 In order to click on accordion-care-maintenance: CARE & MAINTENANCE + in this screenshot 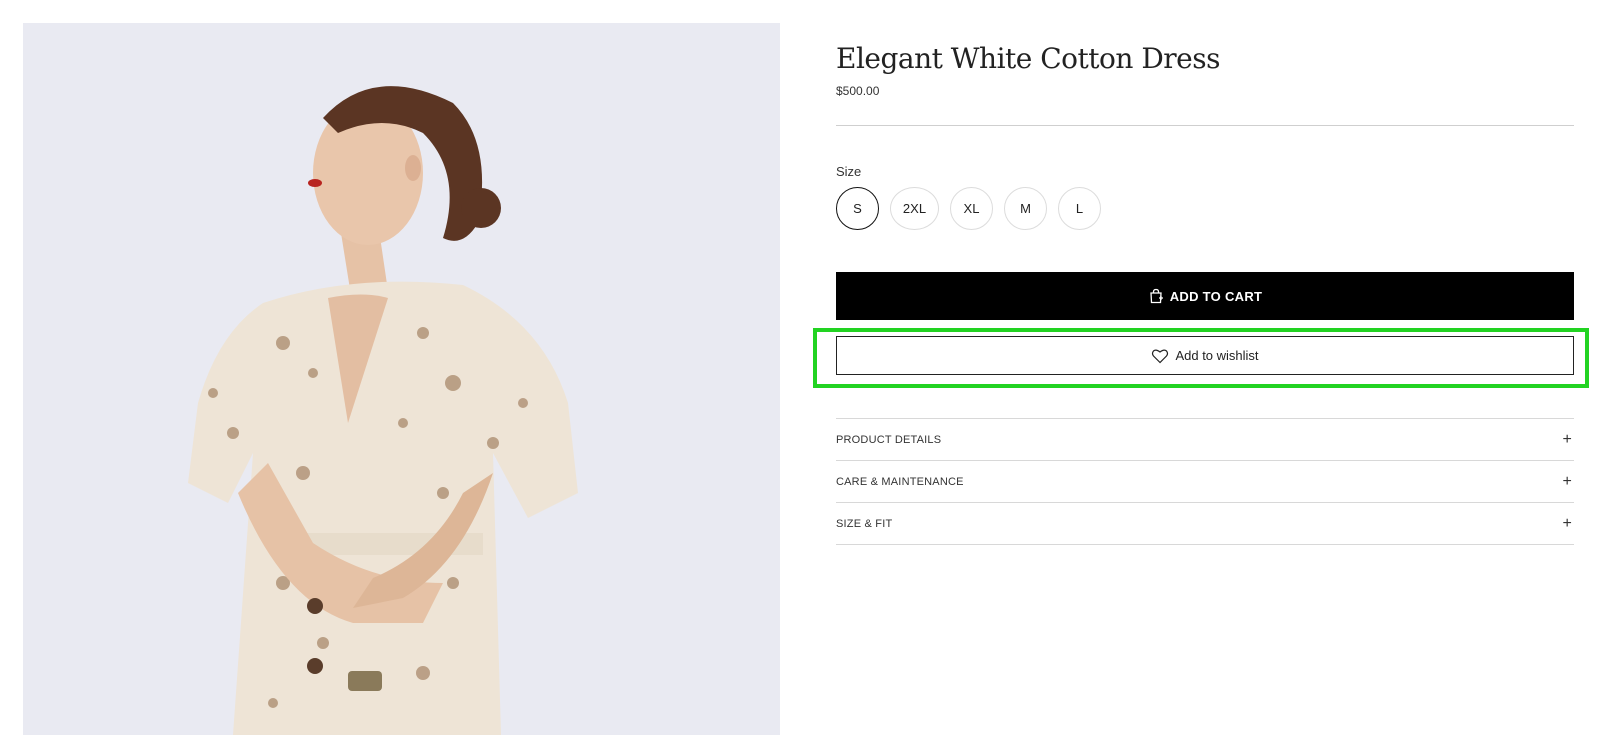, I will do `click(1205, 482)`.